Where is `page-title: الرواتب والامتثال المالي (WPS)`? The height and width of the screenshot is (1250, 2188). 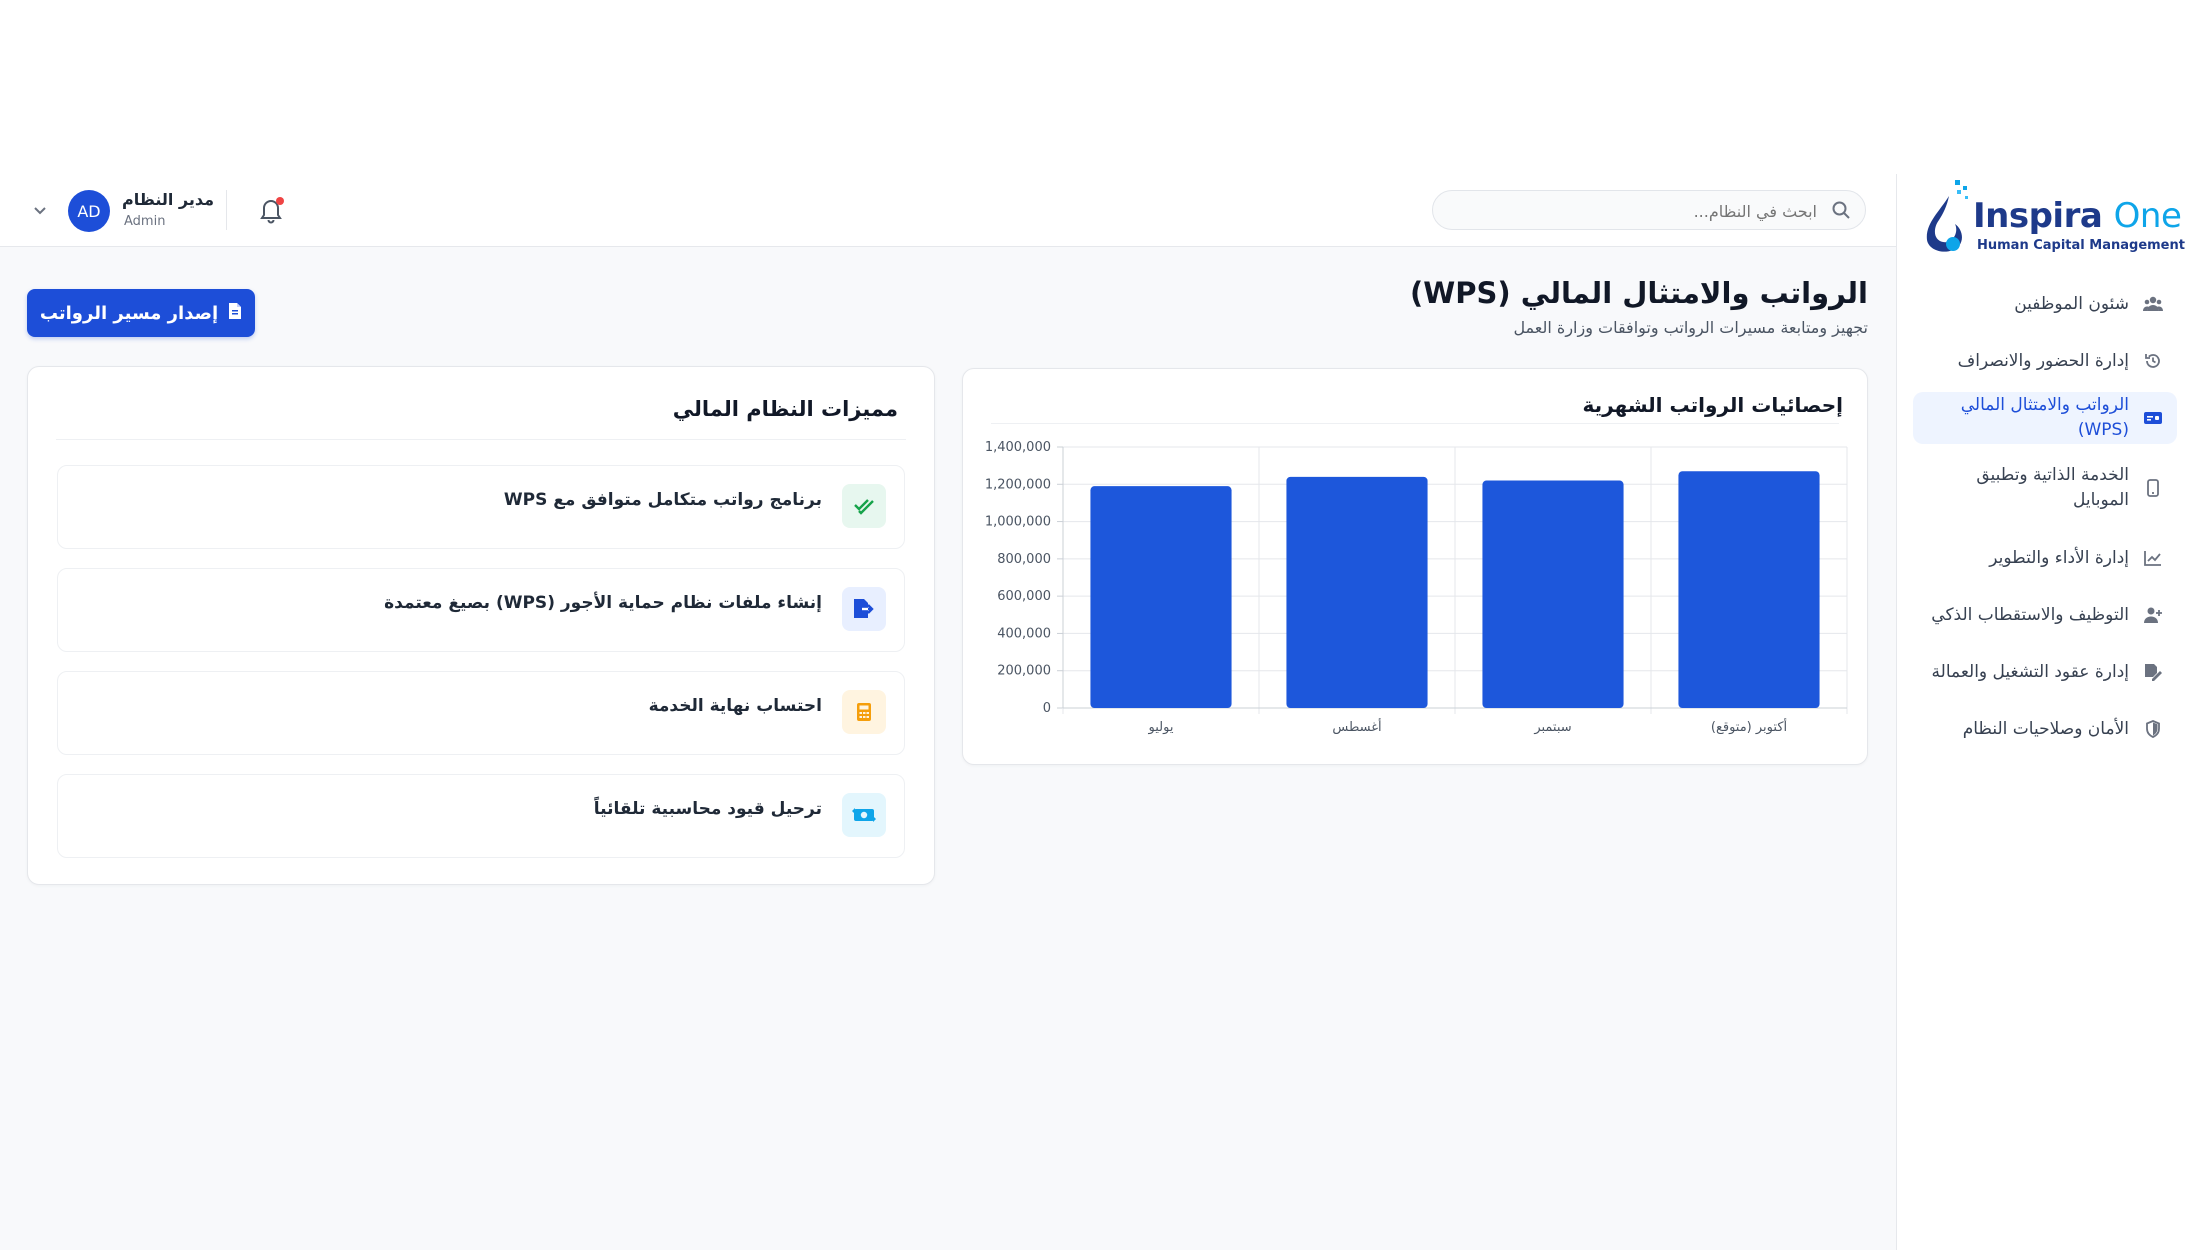 page-title: الرواتب والامتثال المالي (WPS) is located at coordinates (1638, 293).